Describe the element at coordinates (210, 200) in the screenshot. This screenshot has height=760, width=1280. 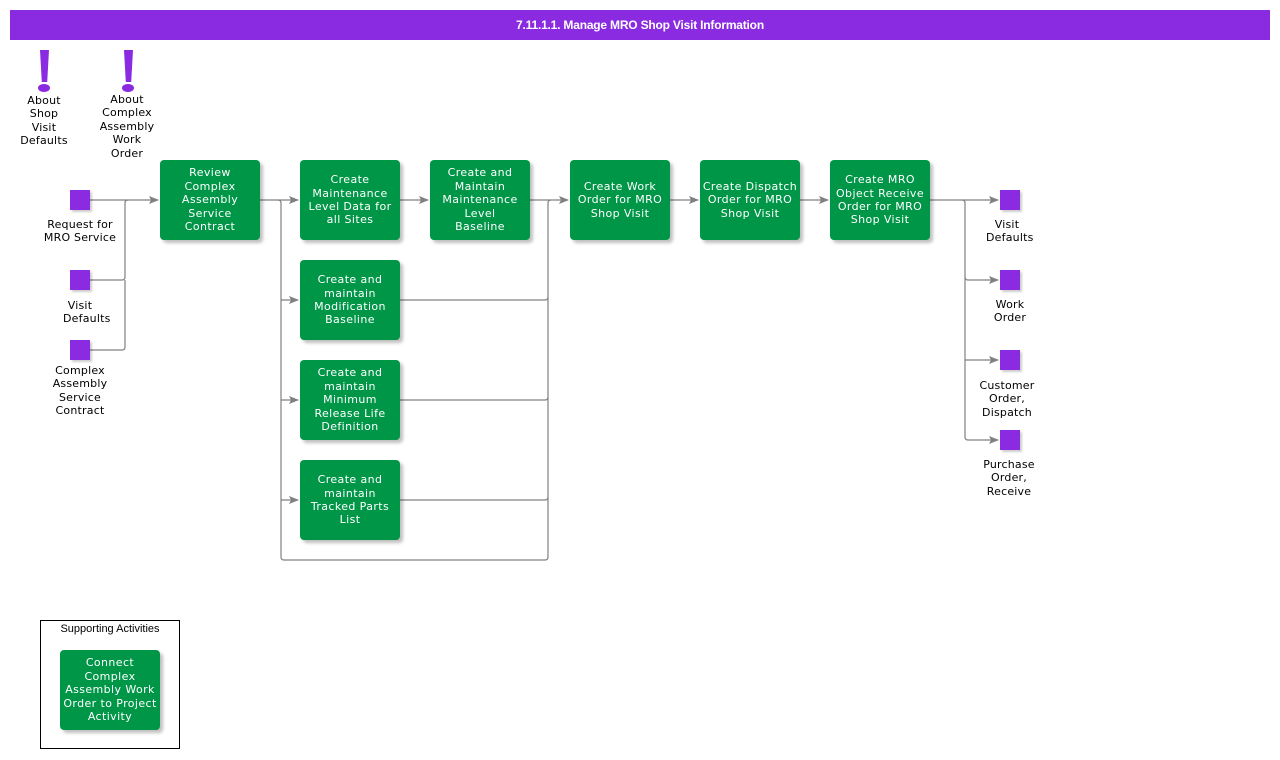
I see `activity-review-contract: Review Complex Assembly Service Contract` at that location.